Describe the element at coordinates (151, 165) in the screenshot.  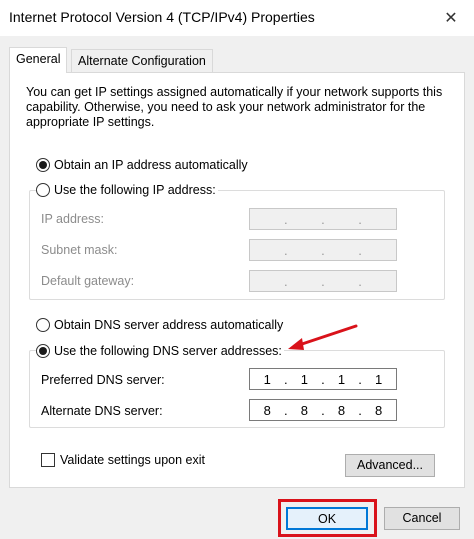
I see `obtain-ip-auto-label: Obtain an IP address automatically` at that location.